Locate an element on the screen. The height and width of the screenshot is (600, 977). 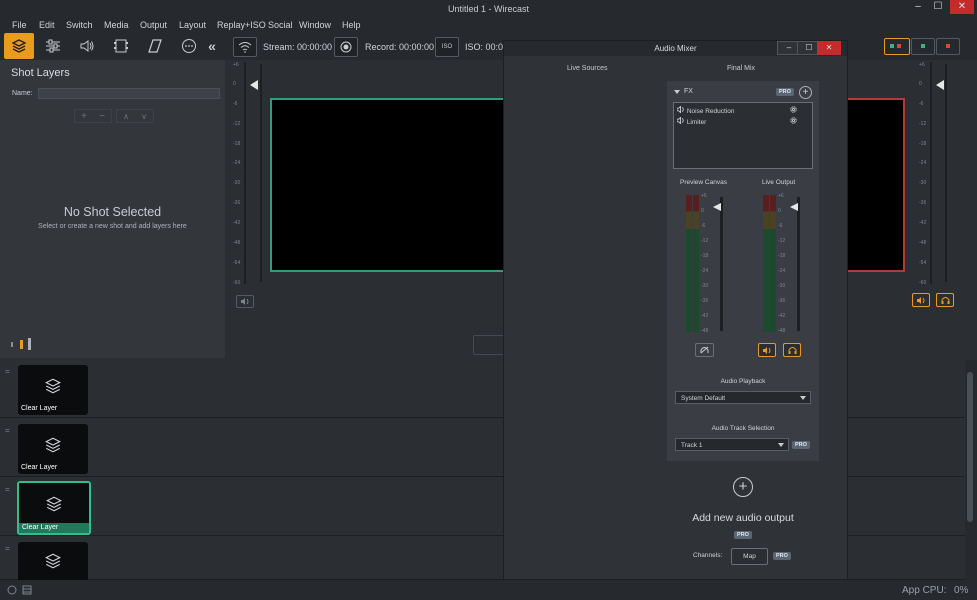
live-dot-icon is located at coordinates (899, 46).